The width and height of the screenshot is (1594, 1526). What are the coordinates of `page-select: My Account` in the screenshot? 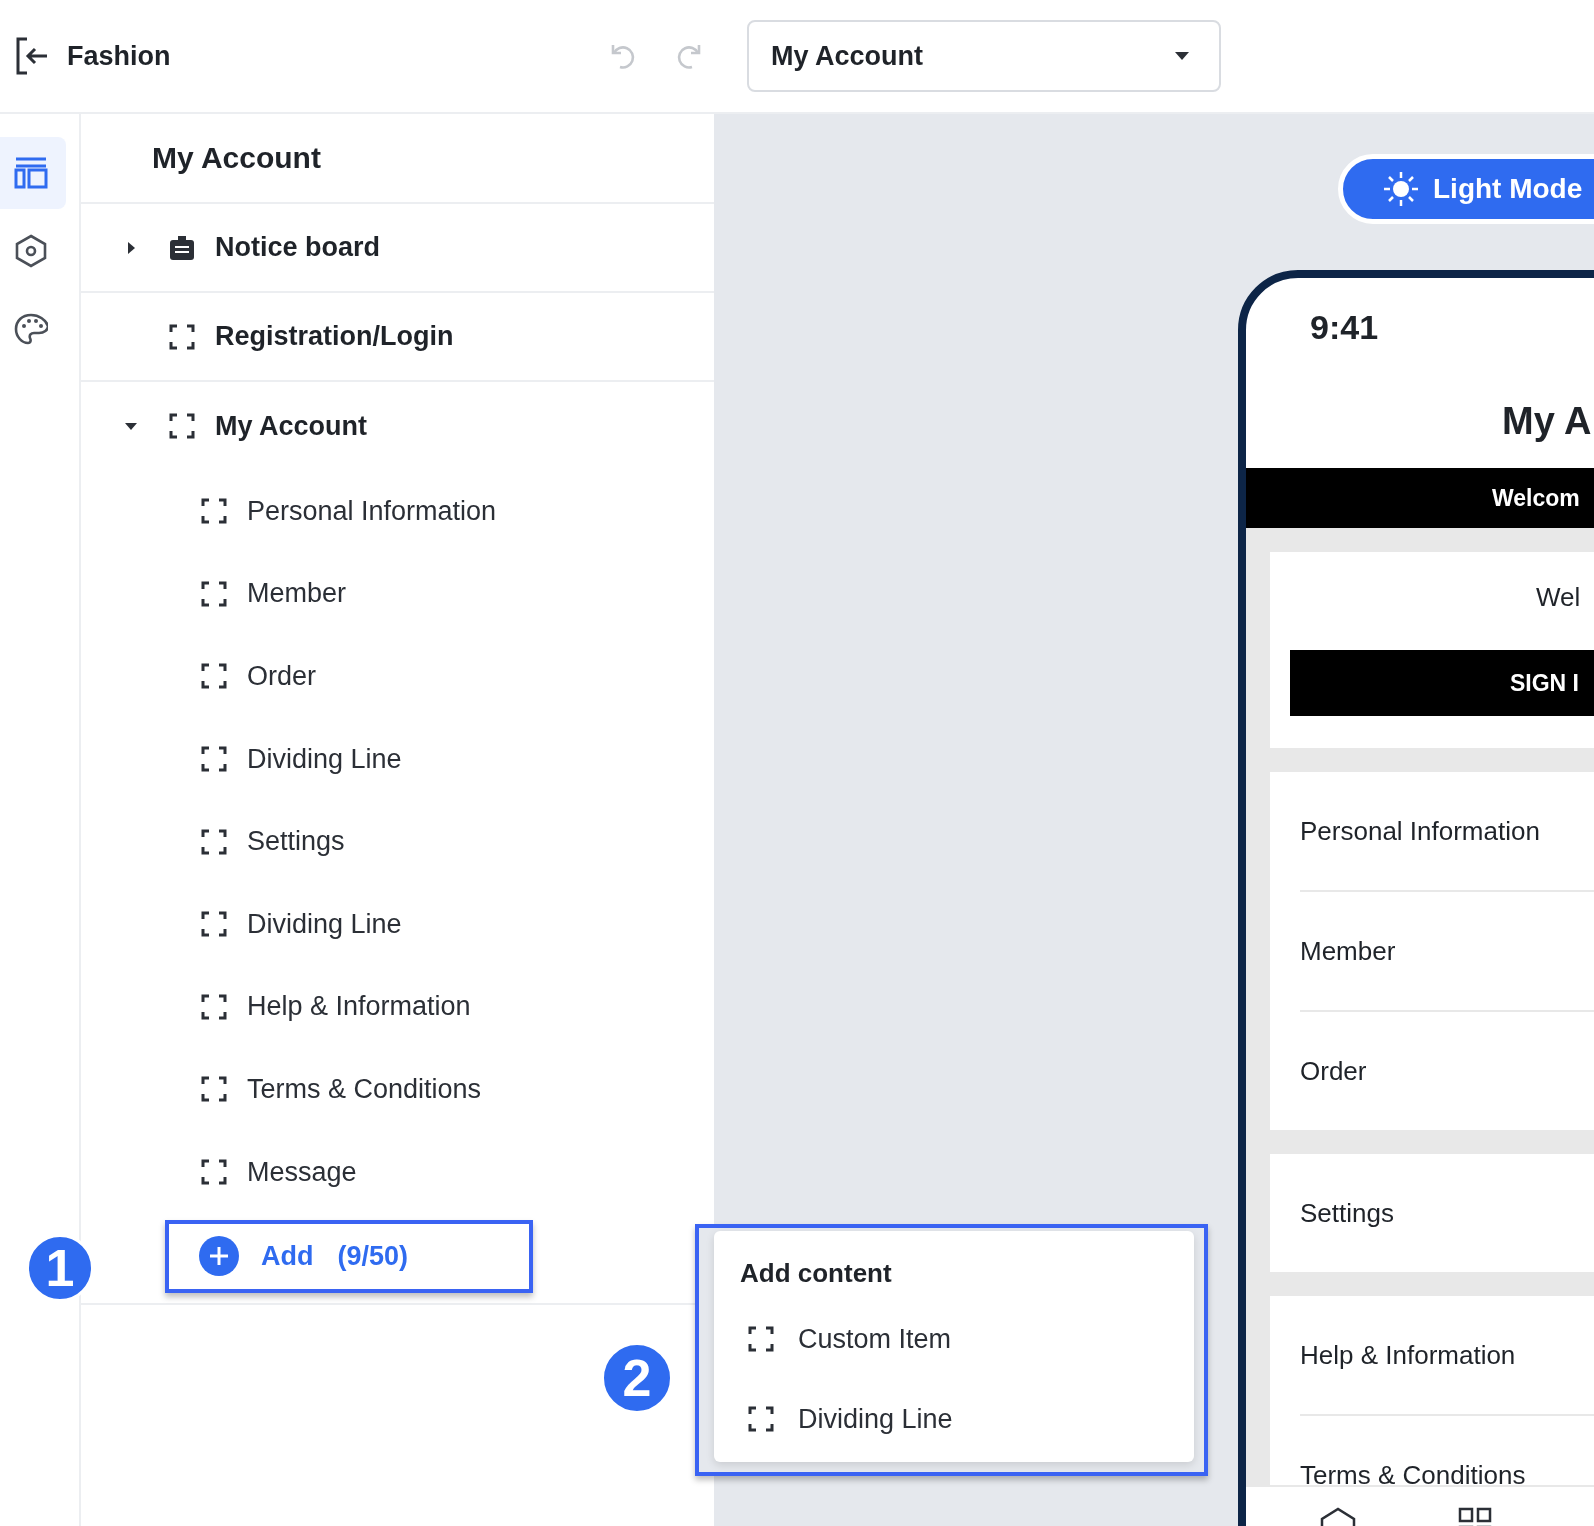 It's located at (984, 56).